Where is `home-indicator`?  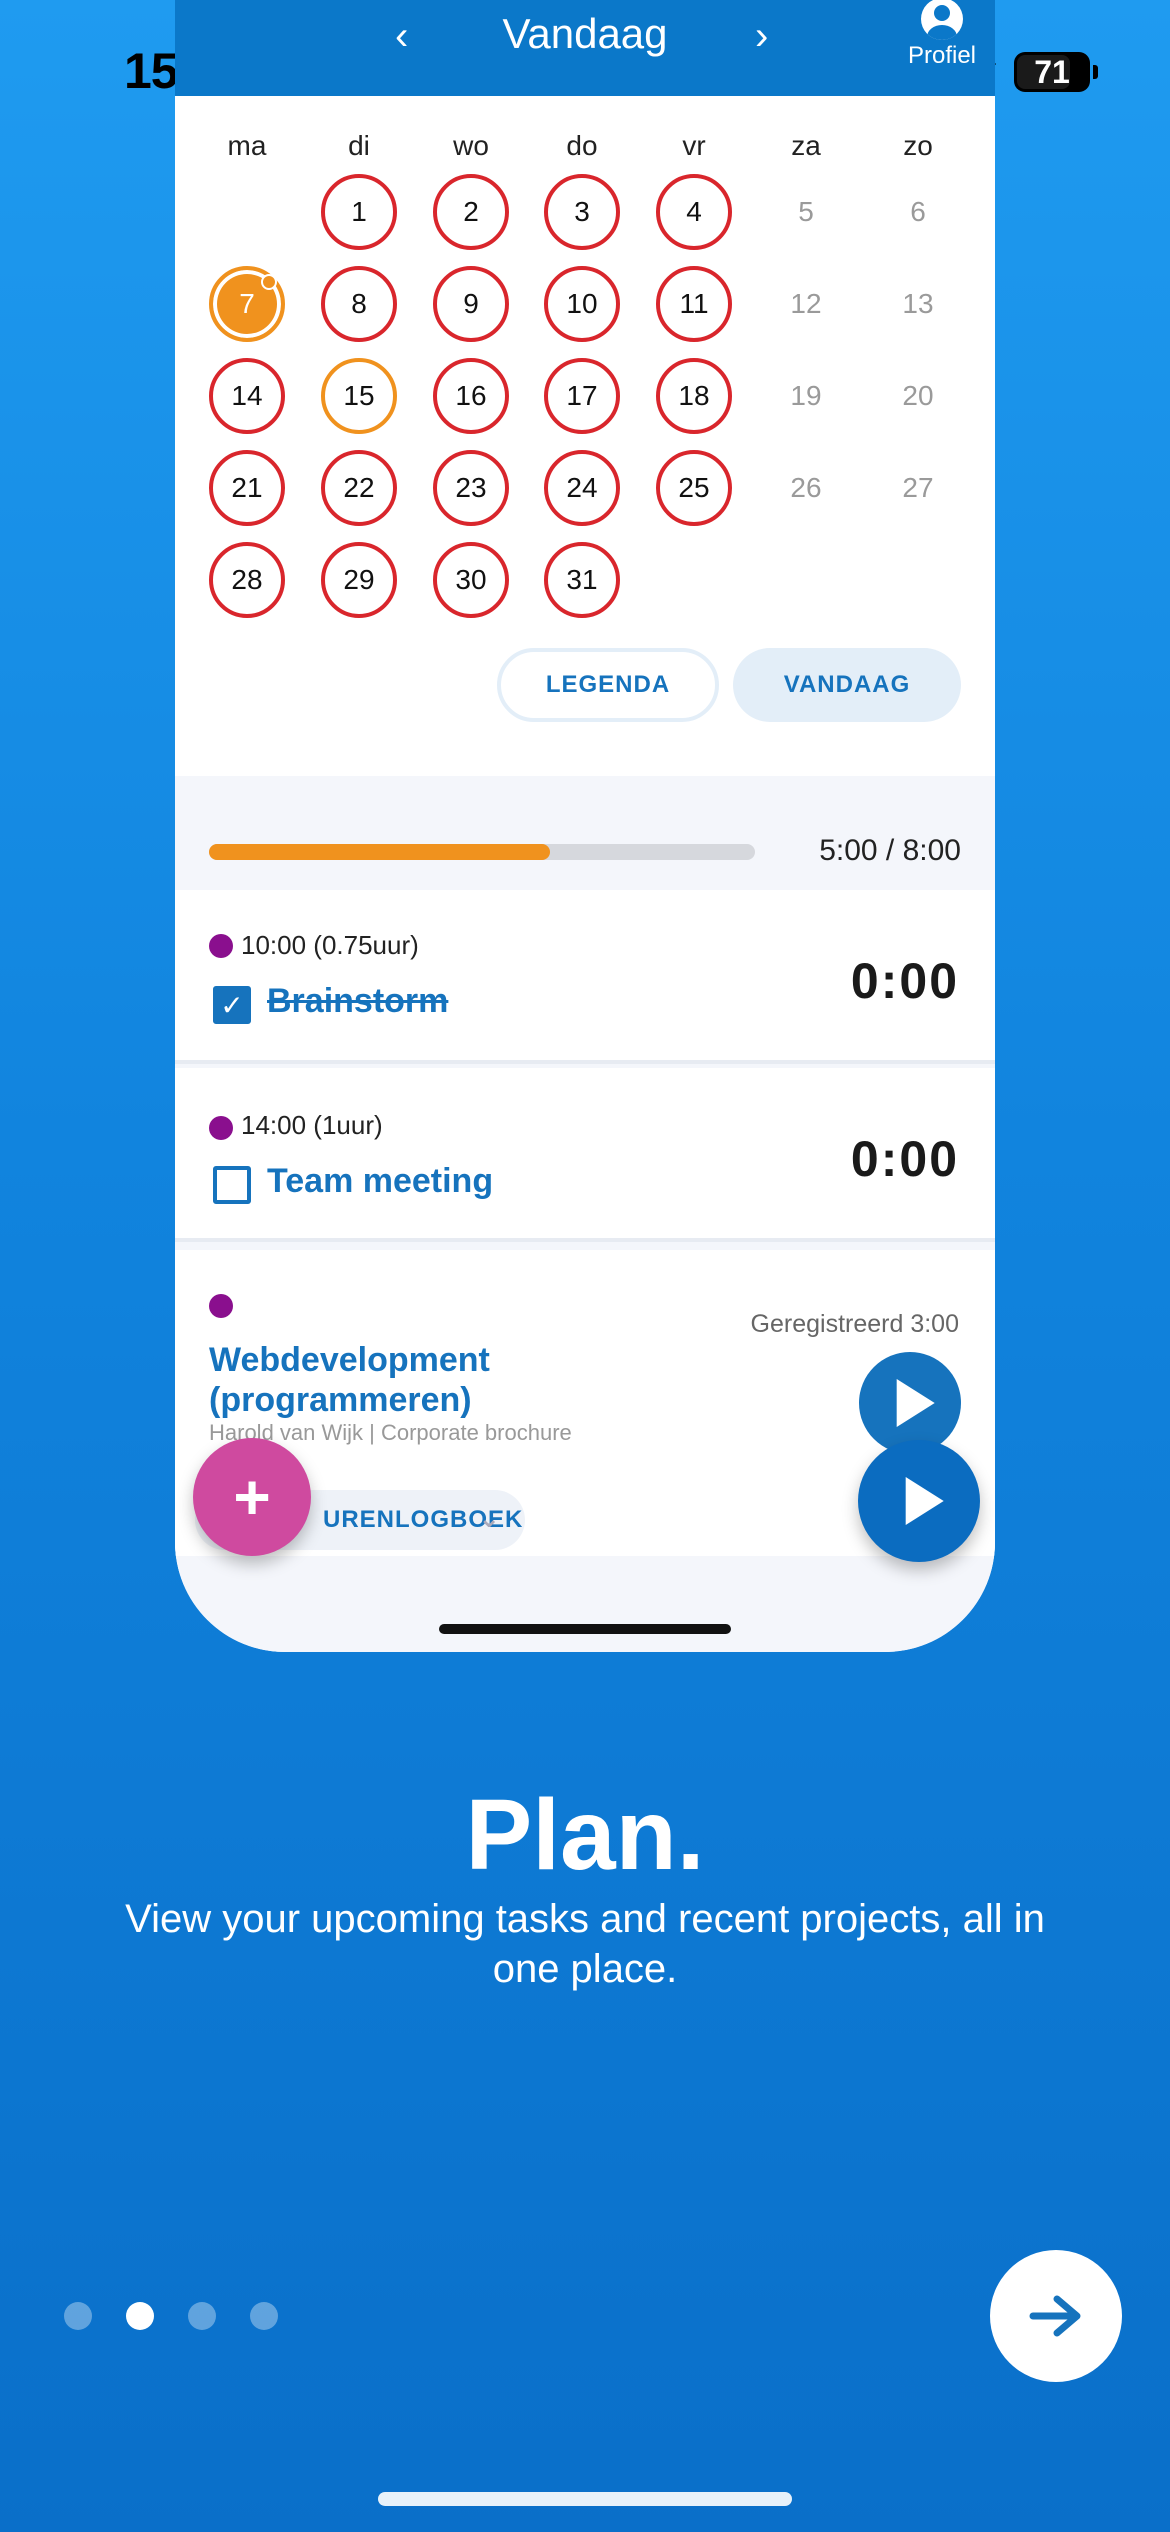 home-indicator is located at coordinates (585, 2499).